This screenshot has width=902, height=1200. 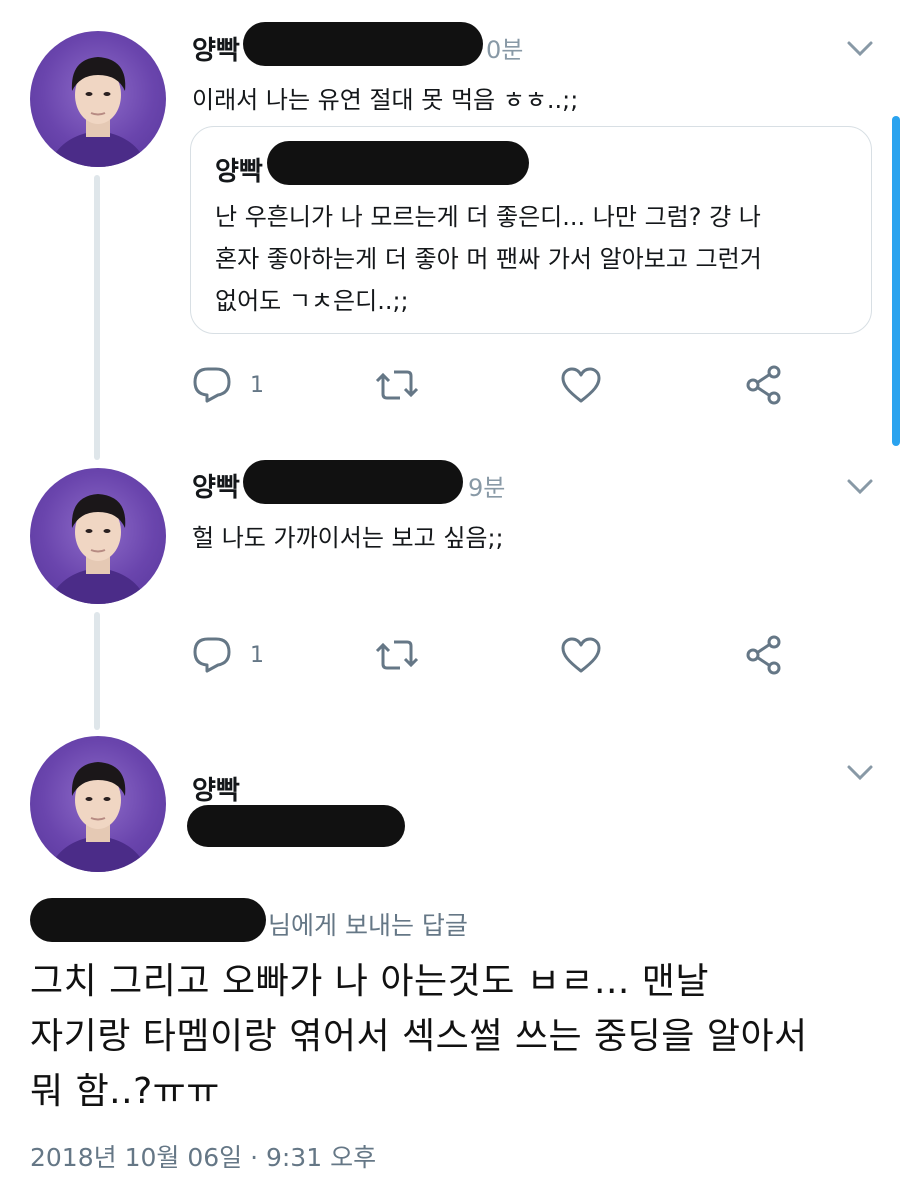 I want to click on tweet-text-line: 그치 그리고 오빠가 나 아는것도 ㅂㄹ... 맨날, so click(x=370, y=981).